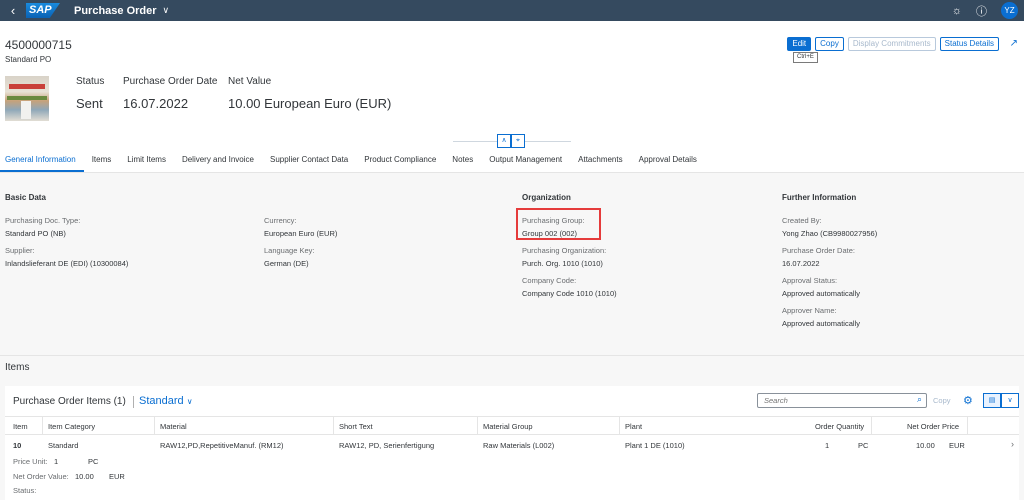 The width and height of the screenshot is (1024, 500). What do you see at coordinates (289, 257) in the screenshot?
I see `field-language: Language Key: German (DE)` at bounding box center [289, 257].